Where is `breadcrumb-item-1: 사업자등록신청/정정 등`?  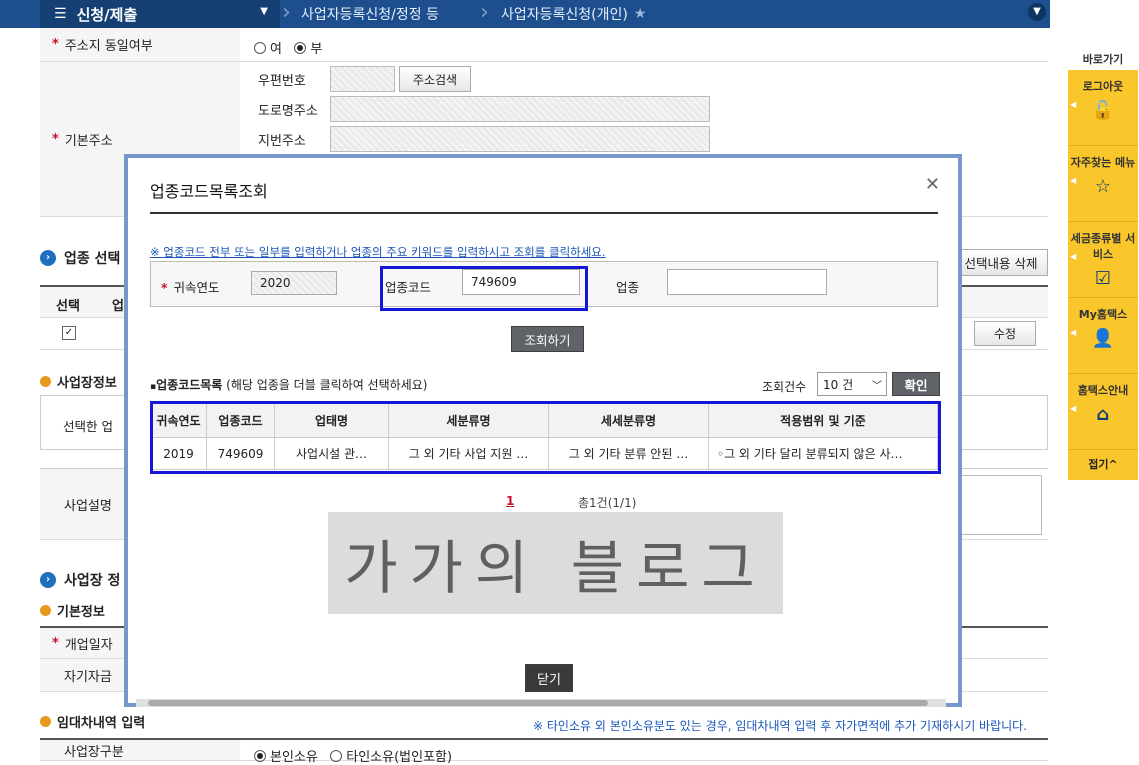 breadcrumb-item-1: 사업자등록신청/정정 등 is located at coordinates (370, 14).